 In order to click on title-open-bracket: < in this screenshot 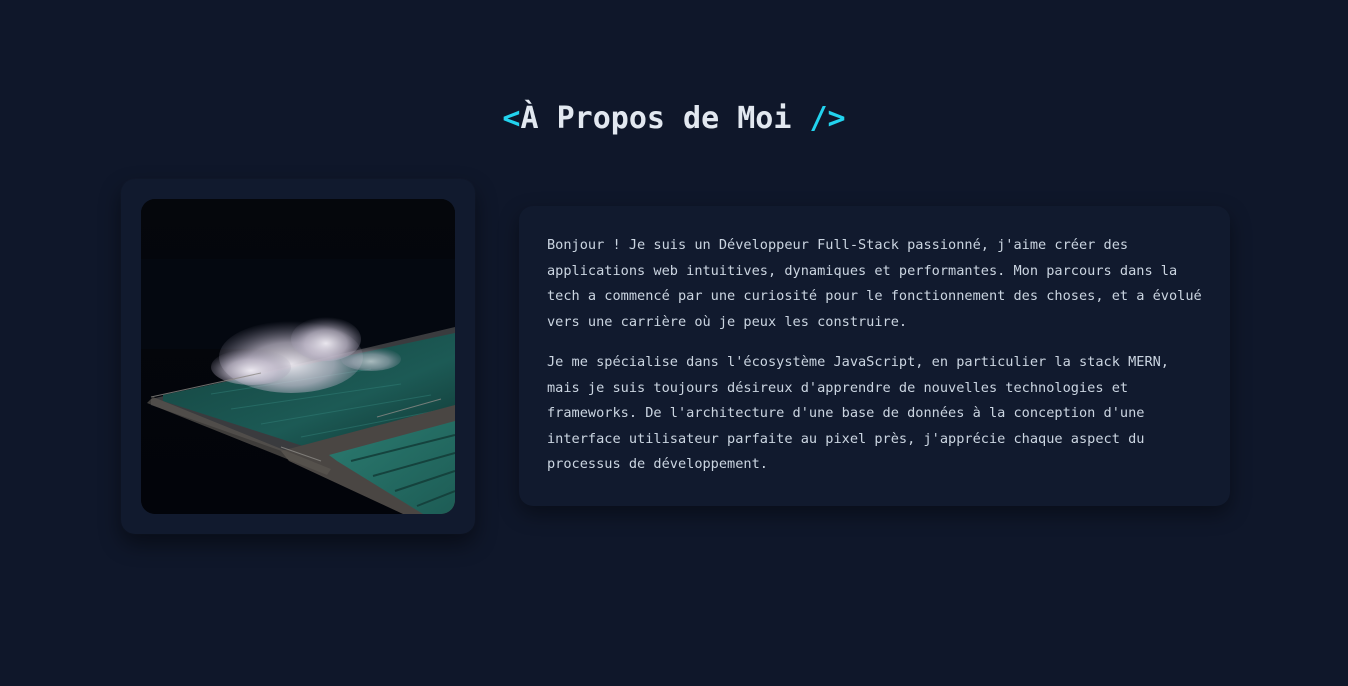, I will do `click(511, 118)`.